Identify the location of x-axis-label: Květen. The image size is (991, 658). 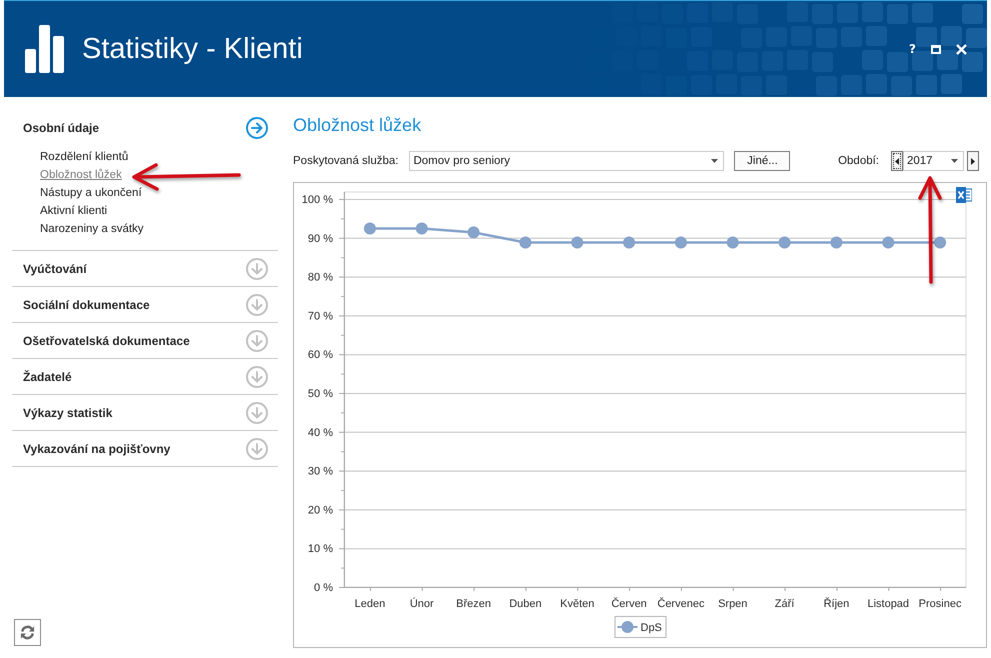
(577, 604).